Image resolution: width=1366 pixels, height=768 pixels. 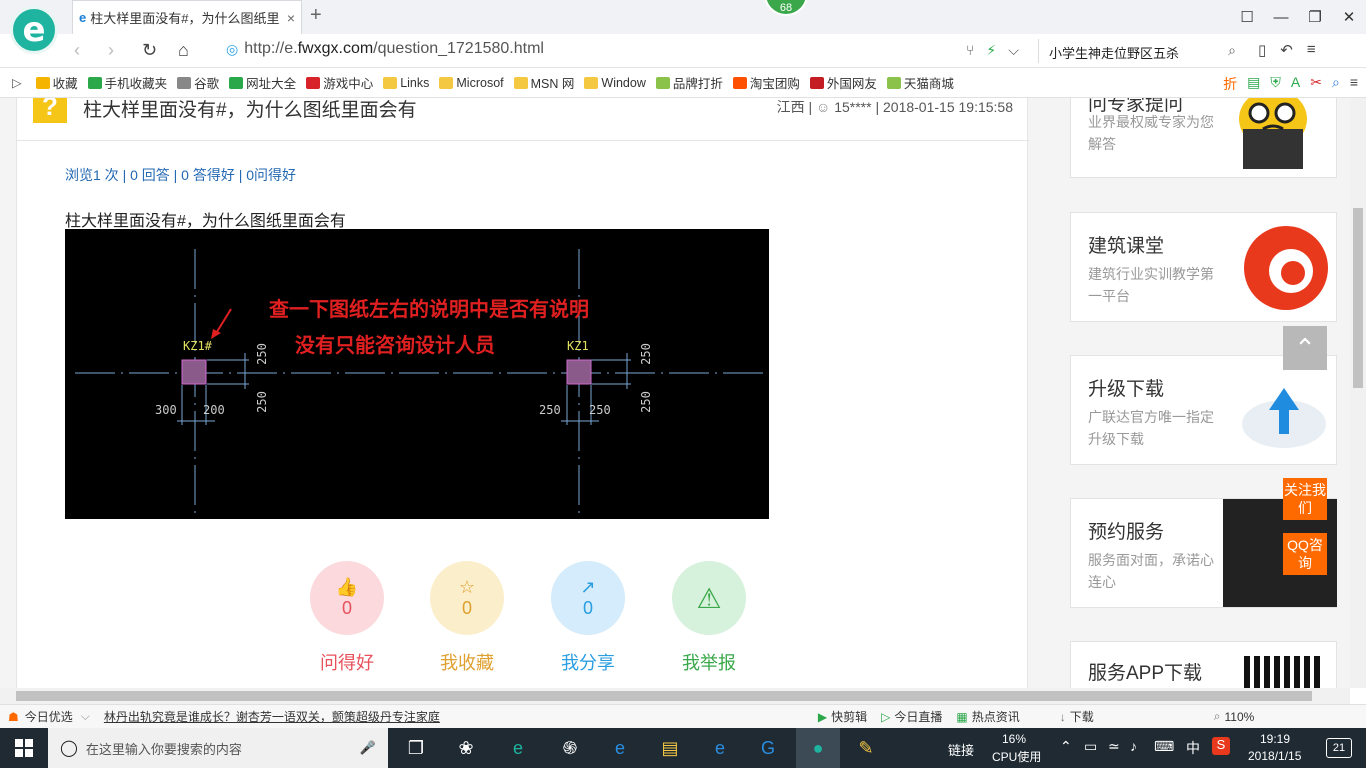 I want to click on report-action: ⚠ 我举报, so click(x=709, y=618).